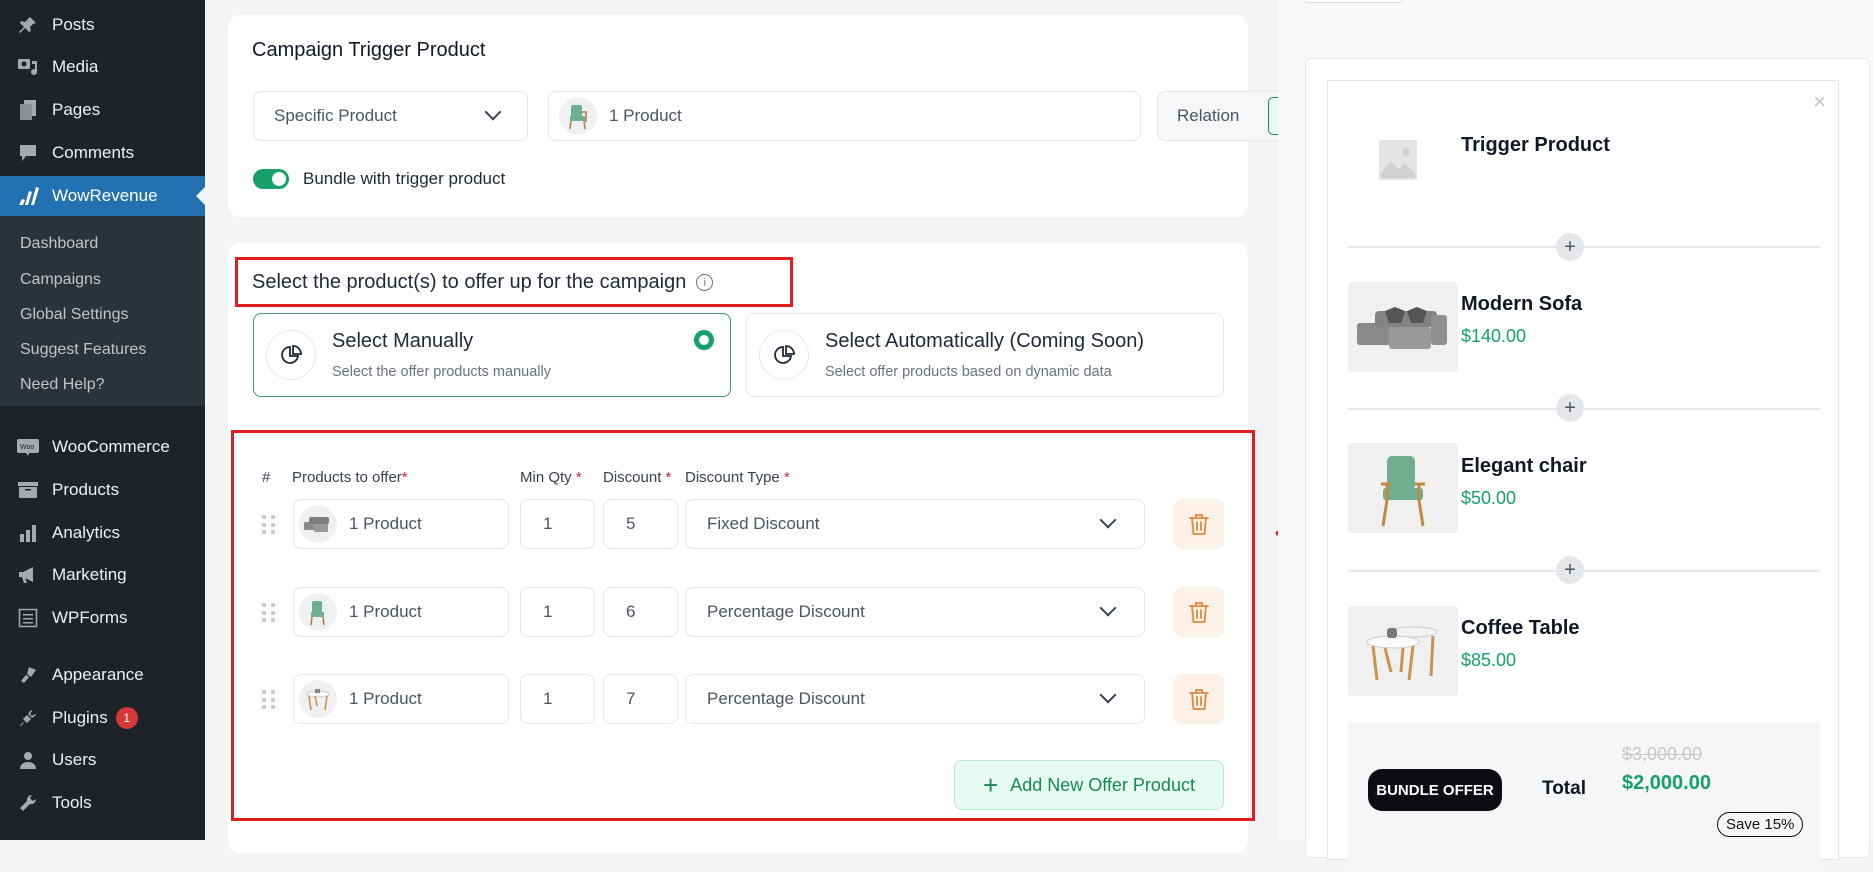 Image resolution: width=1873 pixels, height=872 pixels. Describe the element at coordinates (102, 675) in the screenshot. I see `sidebar-item-appearance: Appearance` at that location.